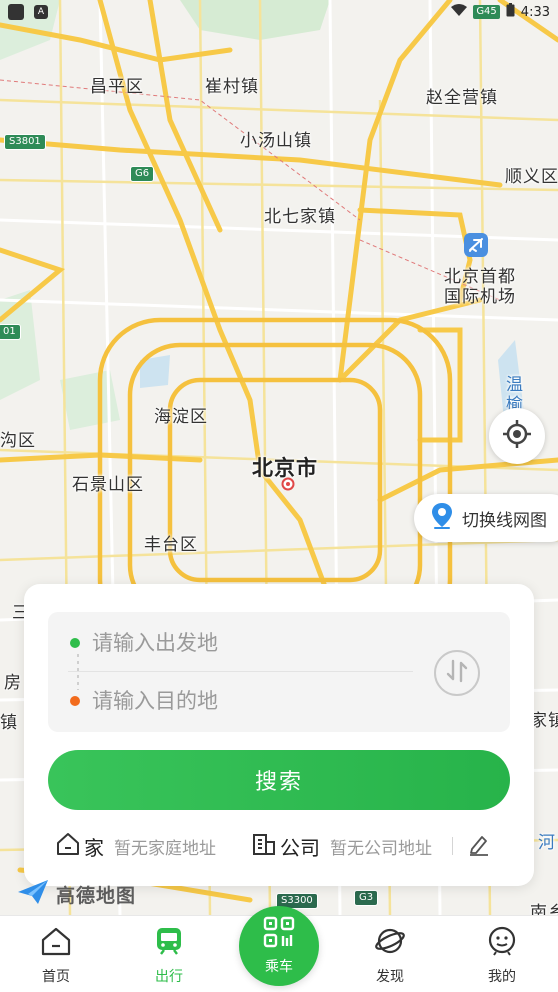 The height and width of the screenshot is (992, 558). Describe the element at coordinates (9, 723) in the screenshot. I see `map-label-zhen: 镇` at that location.